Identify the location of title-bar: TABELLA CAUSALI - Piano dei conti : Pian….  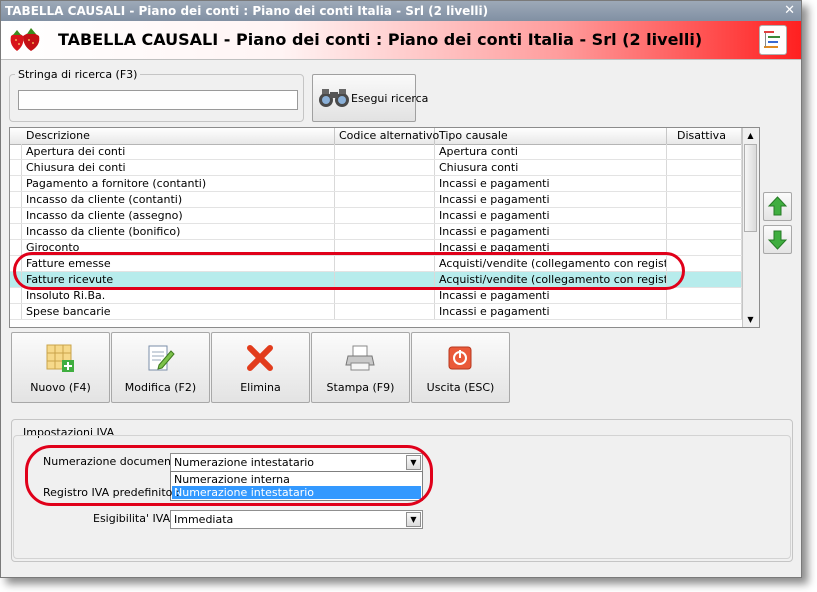
(401, 11).